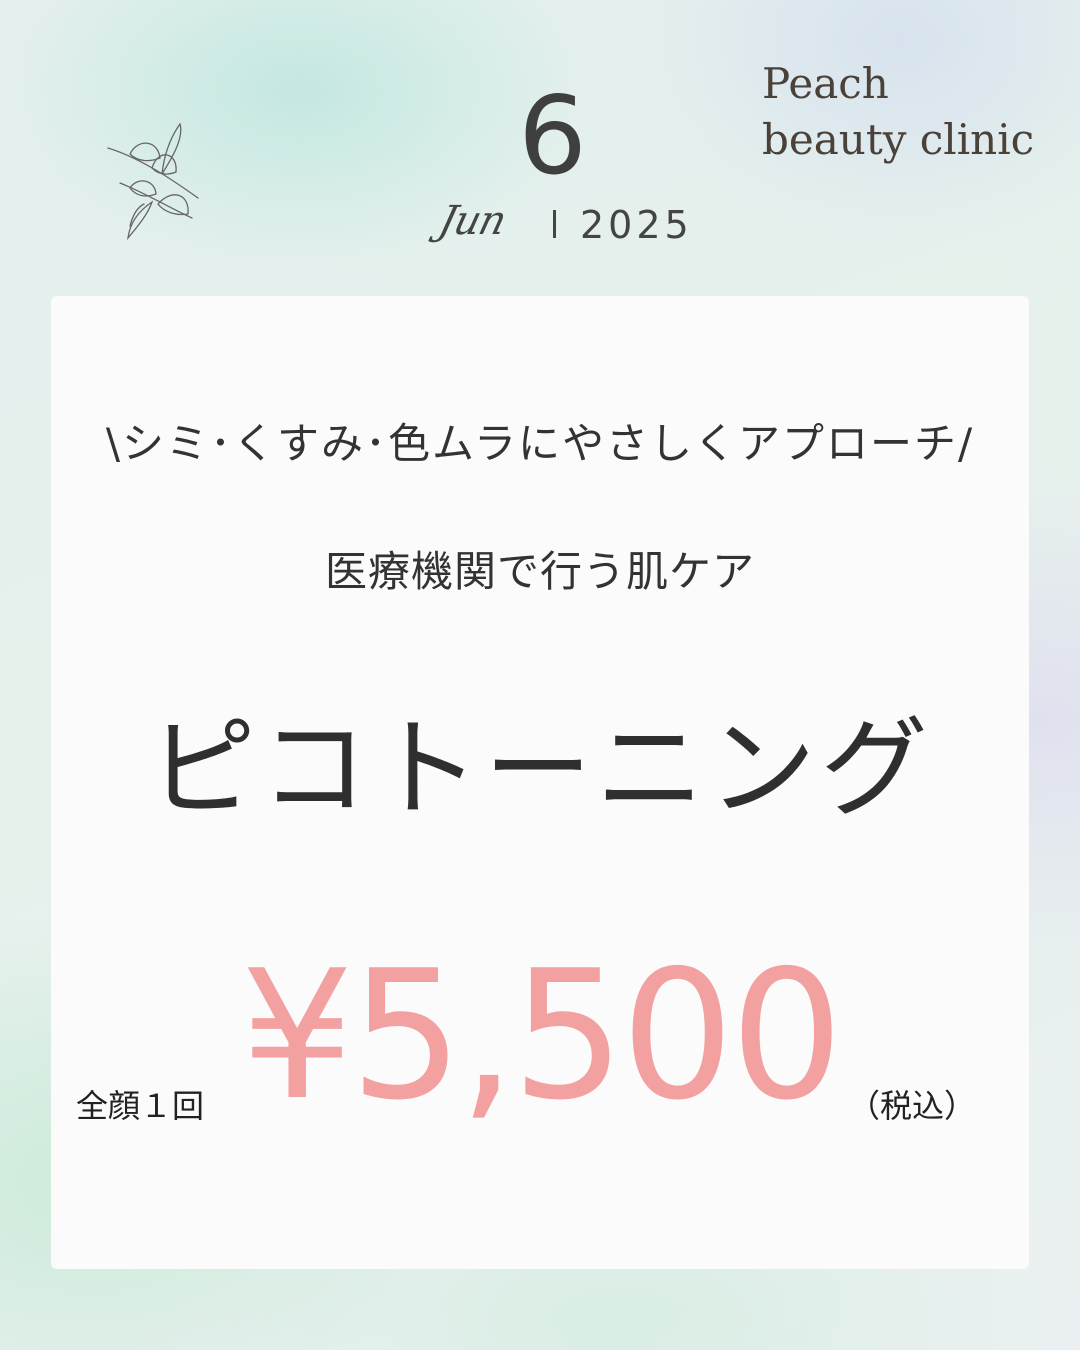 Image resolution: width=1080 pixels, height=1350 pixels. I want to click on brand-line-2: beauty clinic, so click(898, 139).